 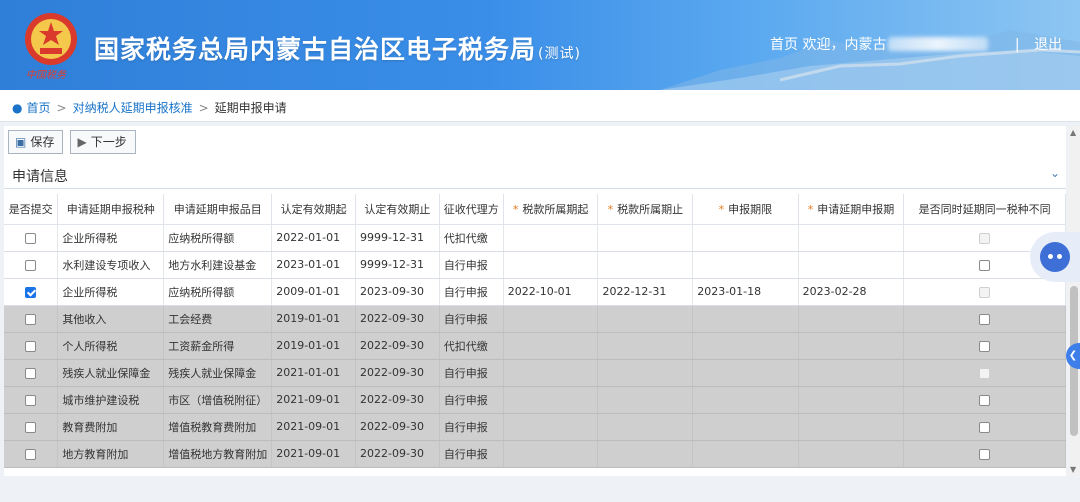 I want to click on breadcrumb-approval: 对纳税人延期申报核准, so click(x=133, y=108).